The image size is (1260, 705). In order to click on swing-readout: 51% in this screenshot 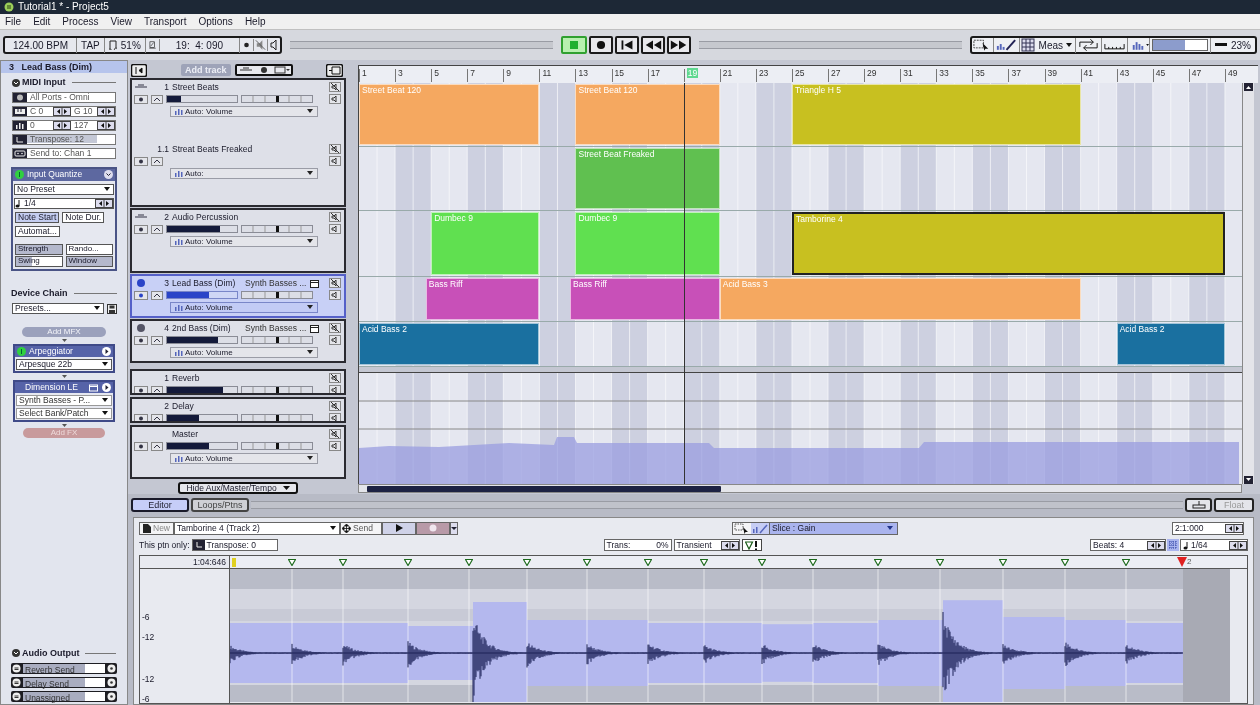, I will do `click(130, 45)`.